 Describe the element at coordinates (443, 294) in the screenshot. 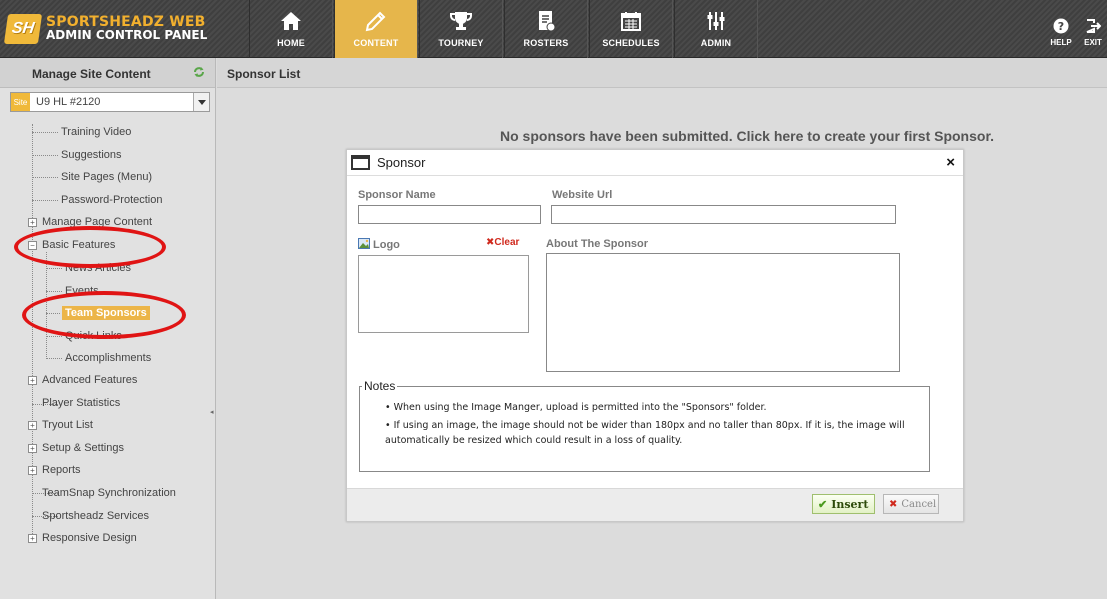

I see `logo-upload-box` at that location.